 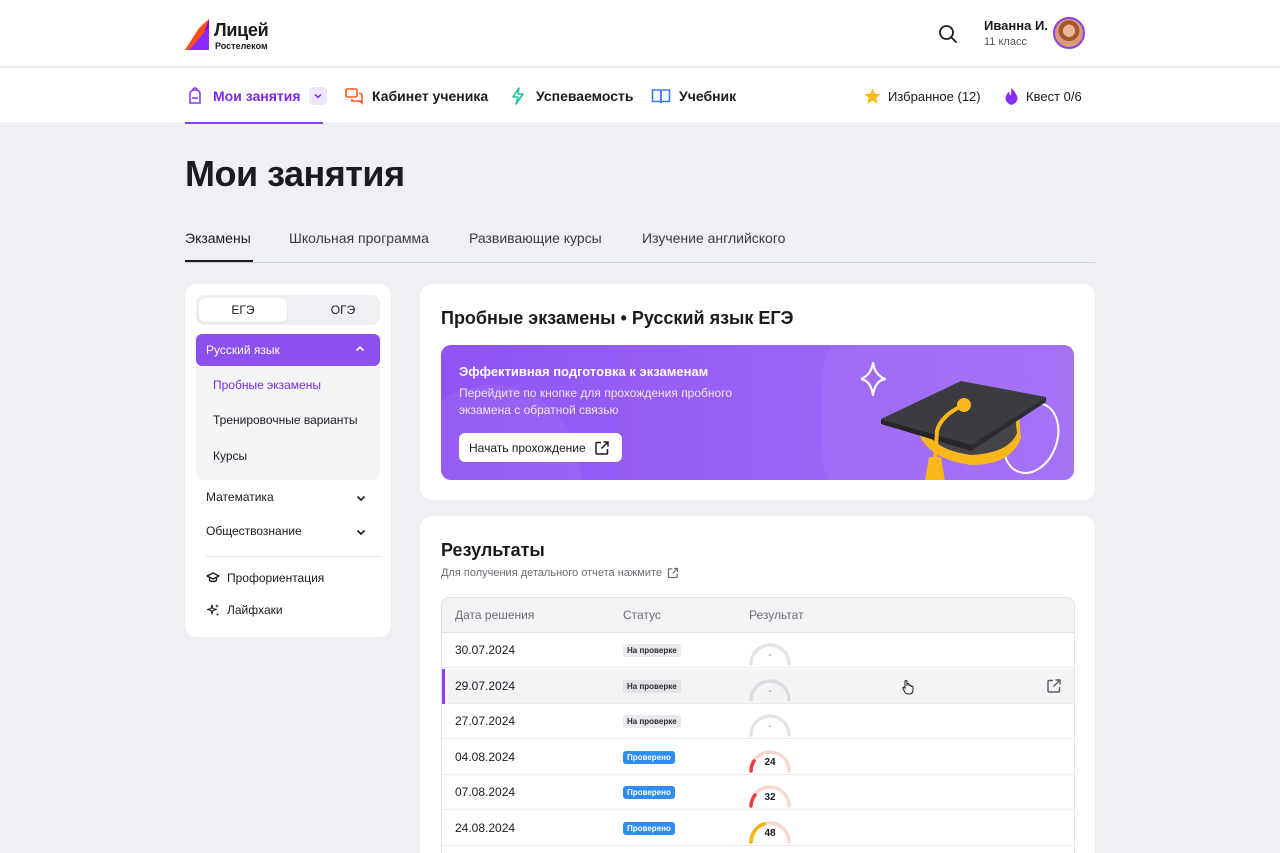 What do you see at coordinates (255, 610) in the screenshot?
I see `lifehacks-label: Лайфхаки` at bounding box center [255, 610].